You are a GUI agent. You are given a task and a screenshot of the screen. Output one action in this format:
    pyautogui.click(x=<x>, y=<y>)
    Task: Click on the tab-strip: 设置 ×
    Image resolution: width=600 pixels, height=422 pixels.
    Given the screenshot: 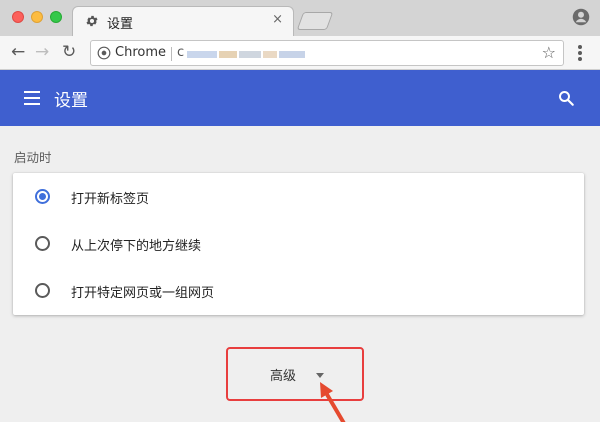 What is the action you would take?
    pyautogui.click(x=300, y=18)
    